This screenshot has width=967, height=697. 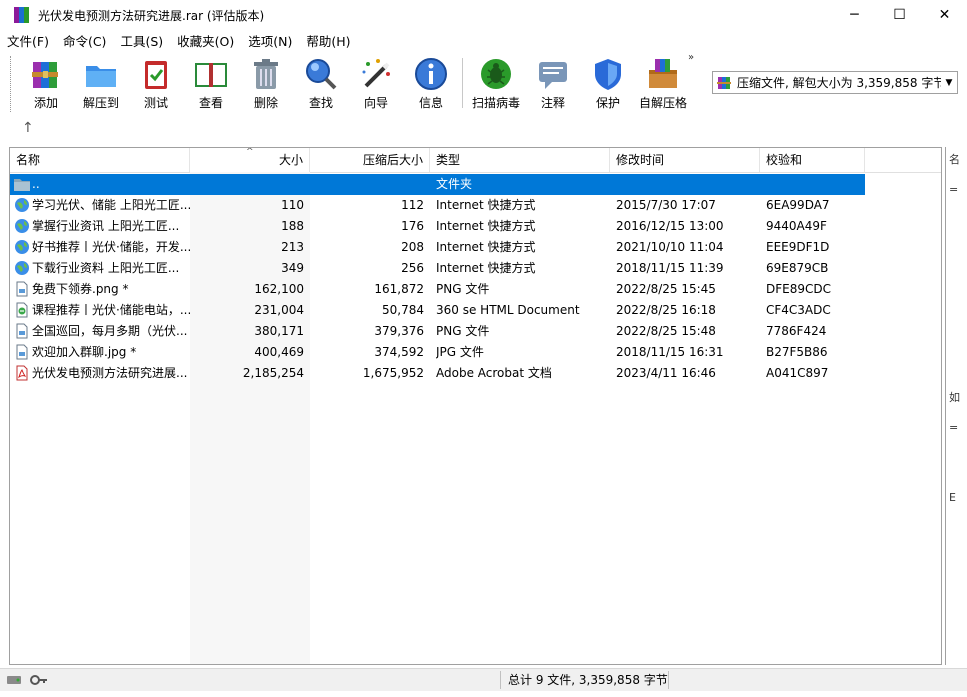 I want to click on menu-commands: 命令(C), so click(x=84, y=40).